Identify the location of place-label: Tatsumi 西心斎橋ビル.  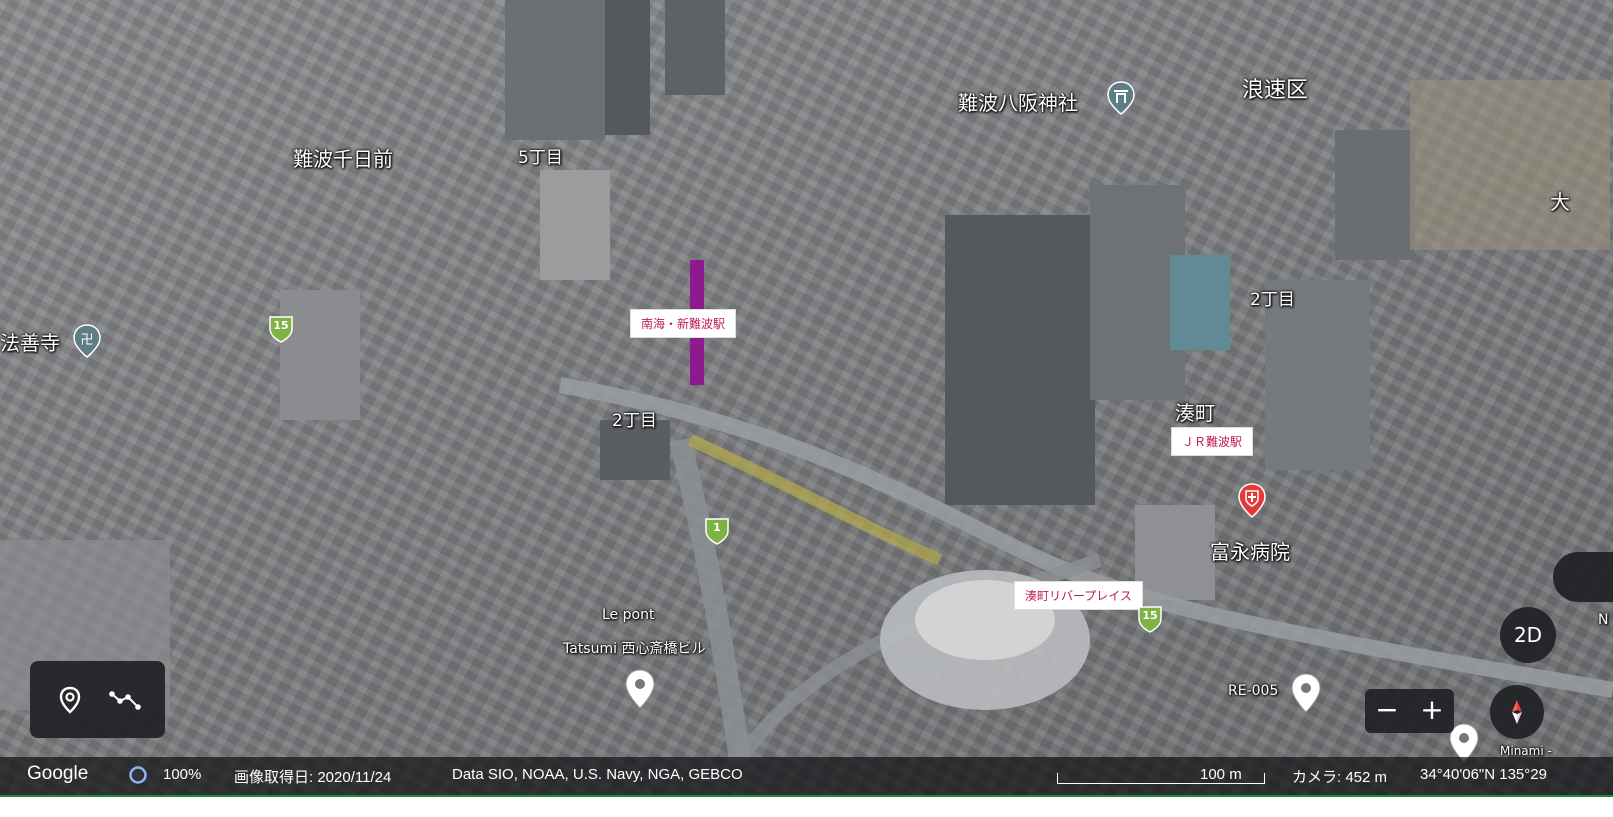
(634, 648).